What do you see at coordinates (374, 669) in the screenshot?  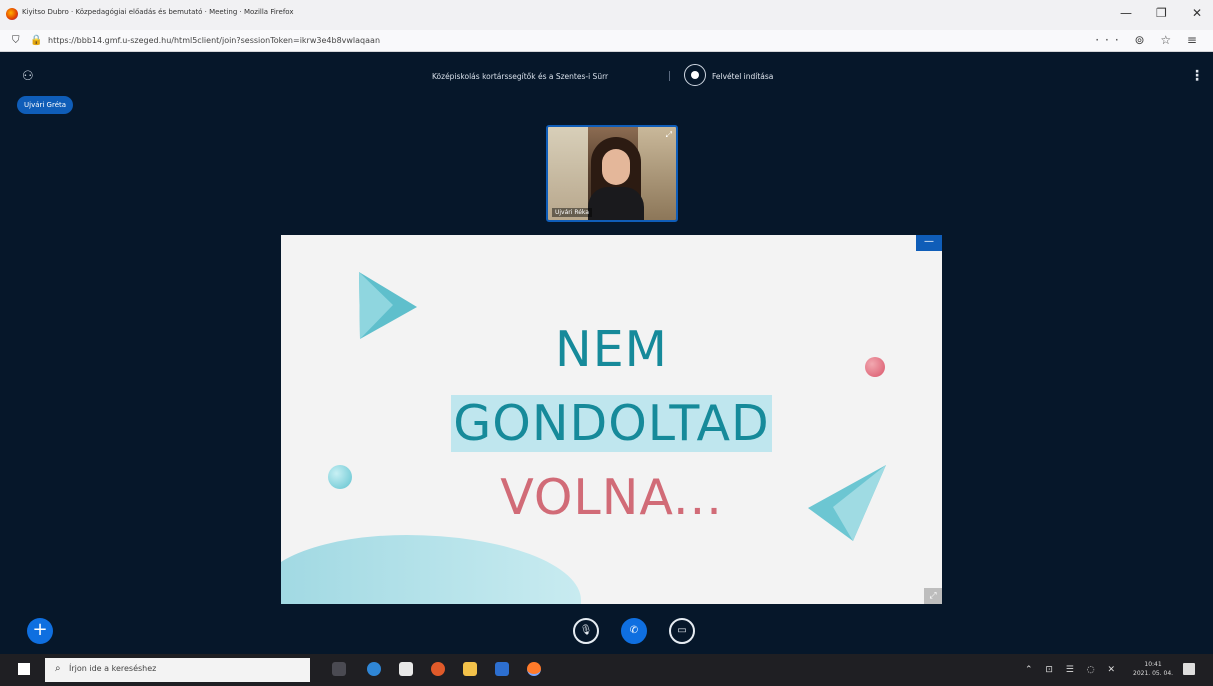 I see `edge-icon` at bounding box center [374, 669].